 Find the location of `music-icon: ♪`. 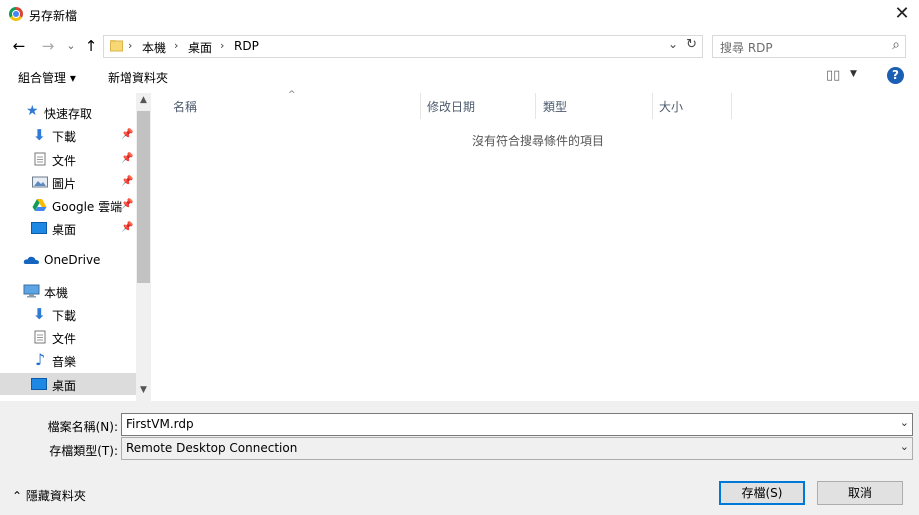

music-icon: ♪ is located at coordinates (40, 359).